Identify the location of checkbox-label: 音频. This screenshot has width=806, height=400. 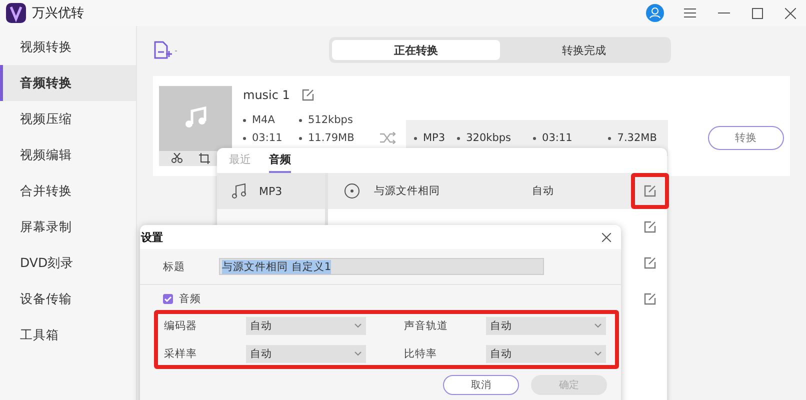
(190, 299).